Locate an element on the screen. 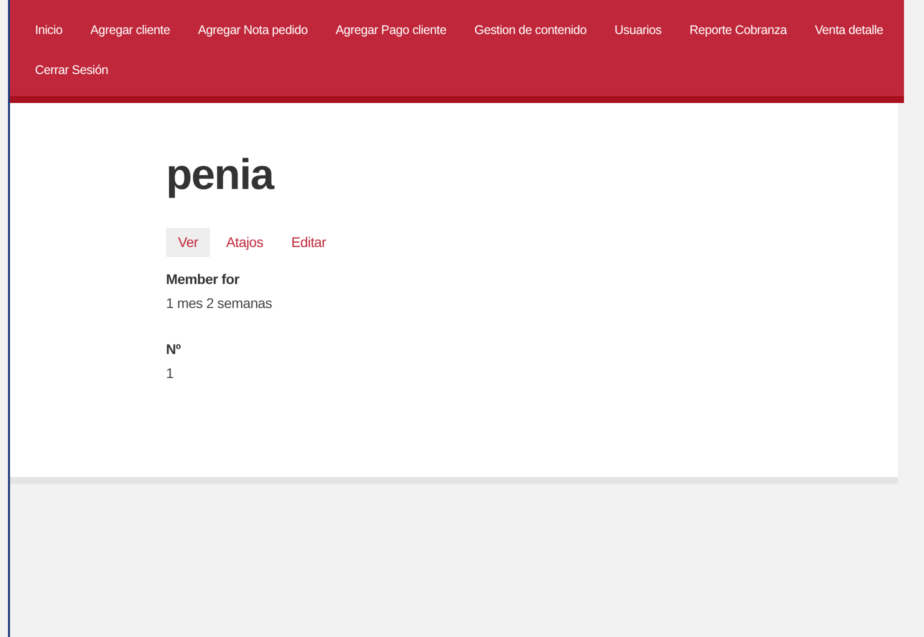 Image resolution: width=924 pixels, height=637 pixels. nav-link: Agregar Nota pedido is located at coordinates (252, 30).